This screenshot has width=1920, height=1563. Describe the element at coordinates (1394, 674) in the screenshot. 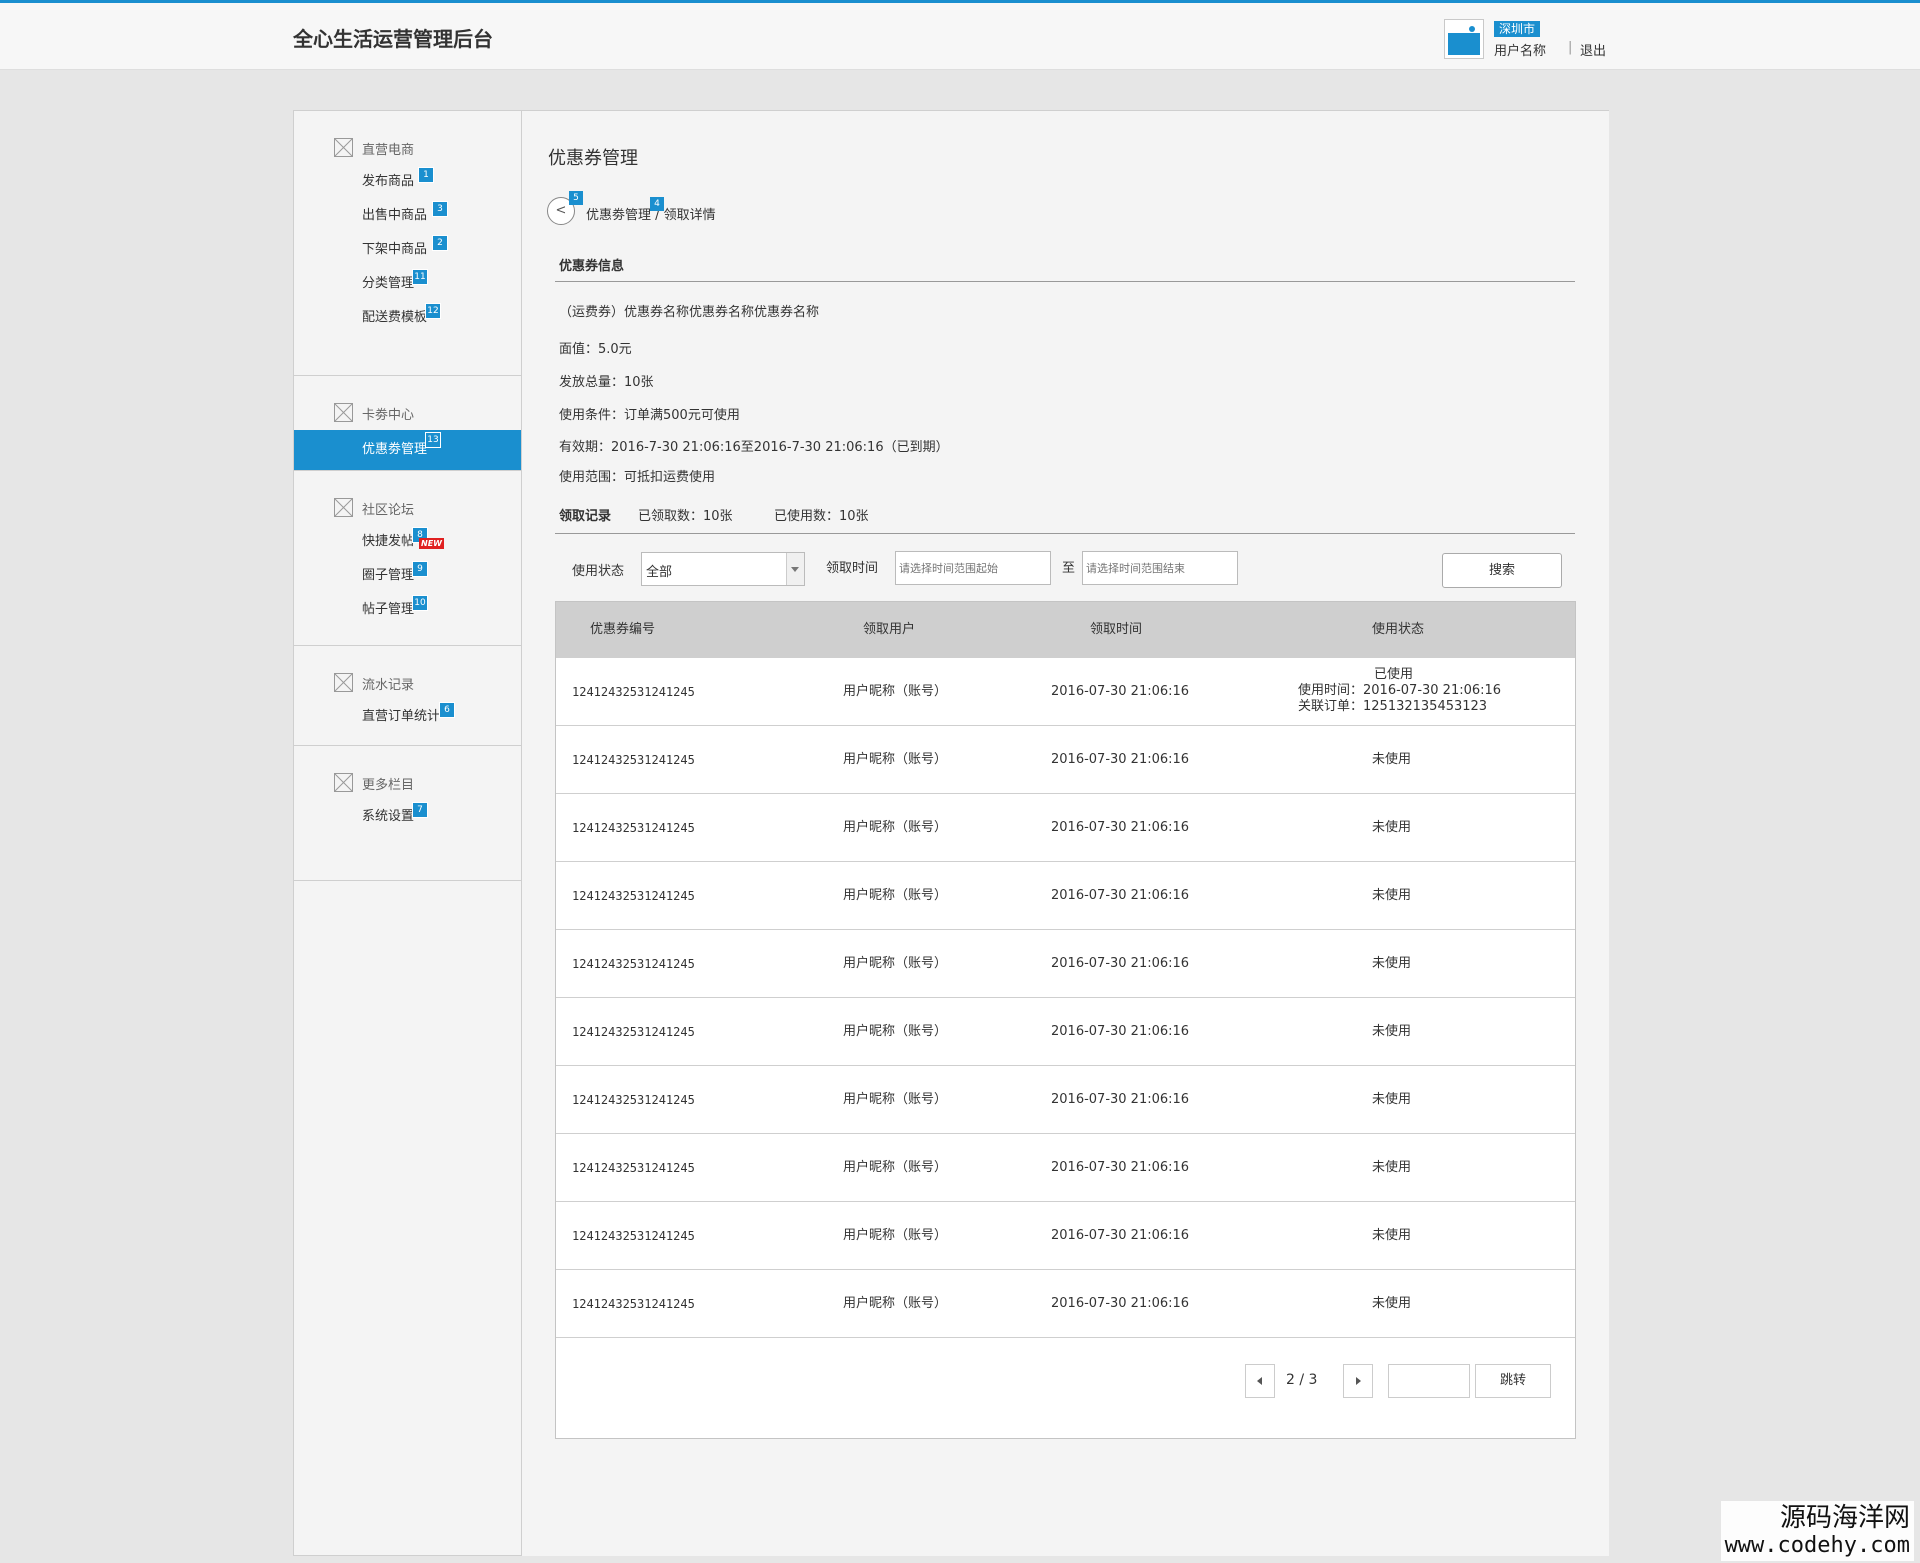

I see `cell-status: 已使用` at that location.